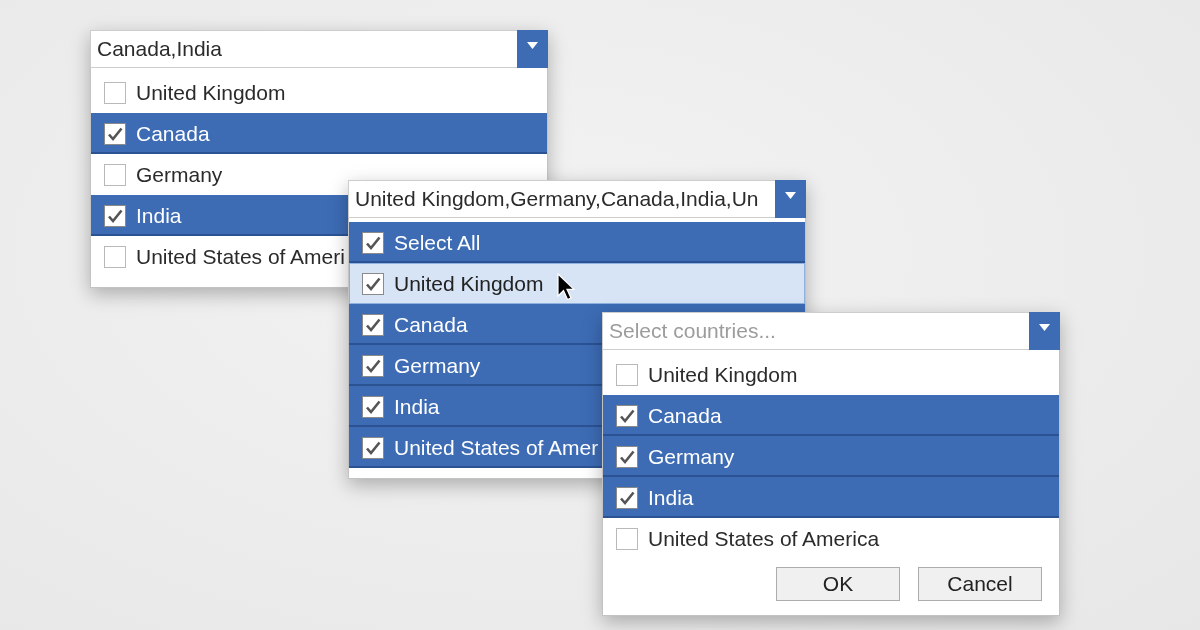 The width and height of the screenshot is (1200, 630). Describe the element at coordinates (303, 49) in the screenshot. I see `text-field: Canada,India` at that location.